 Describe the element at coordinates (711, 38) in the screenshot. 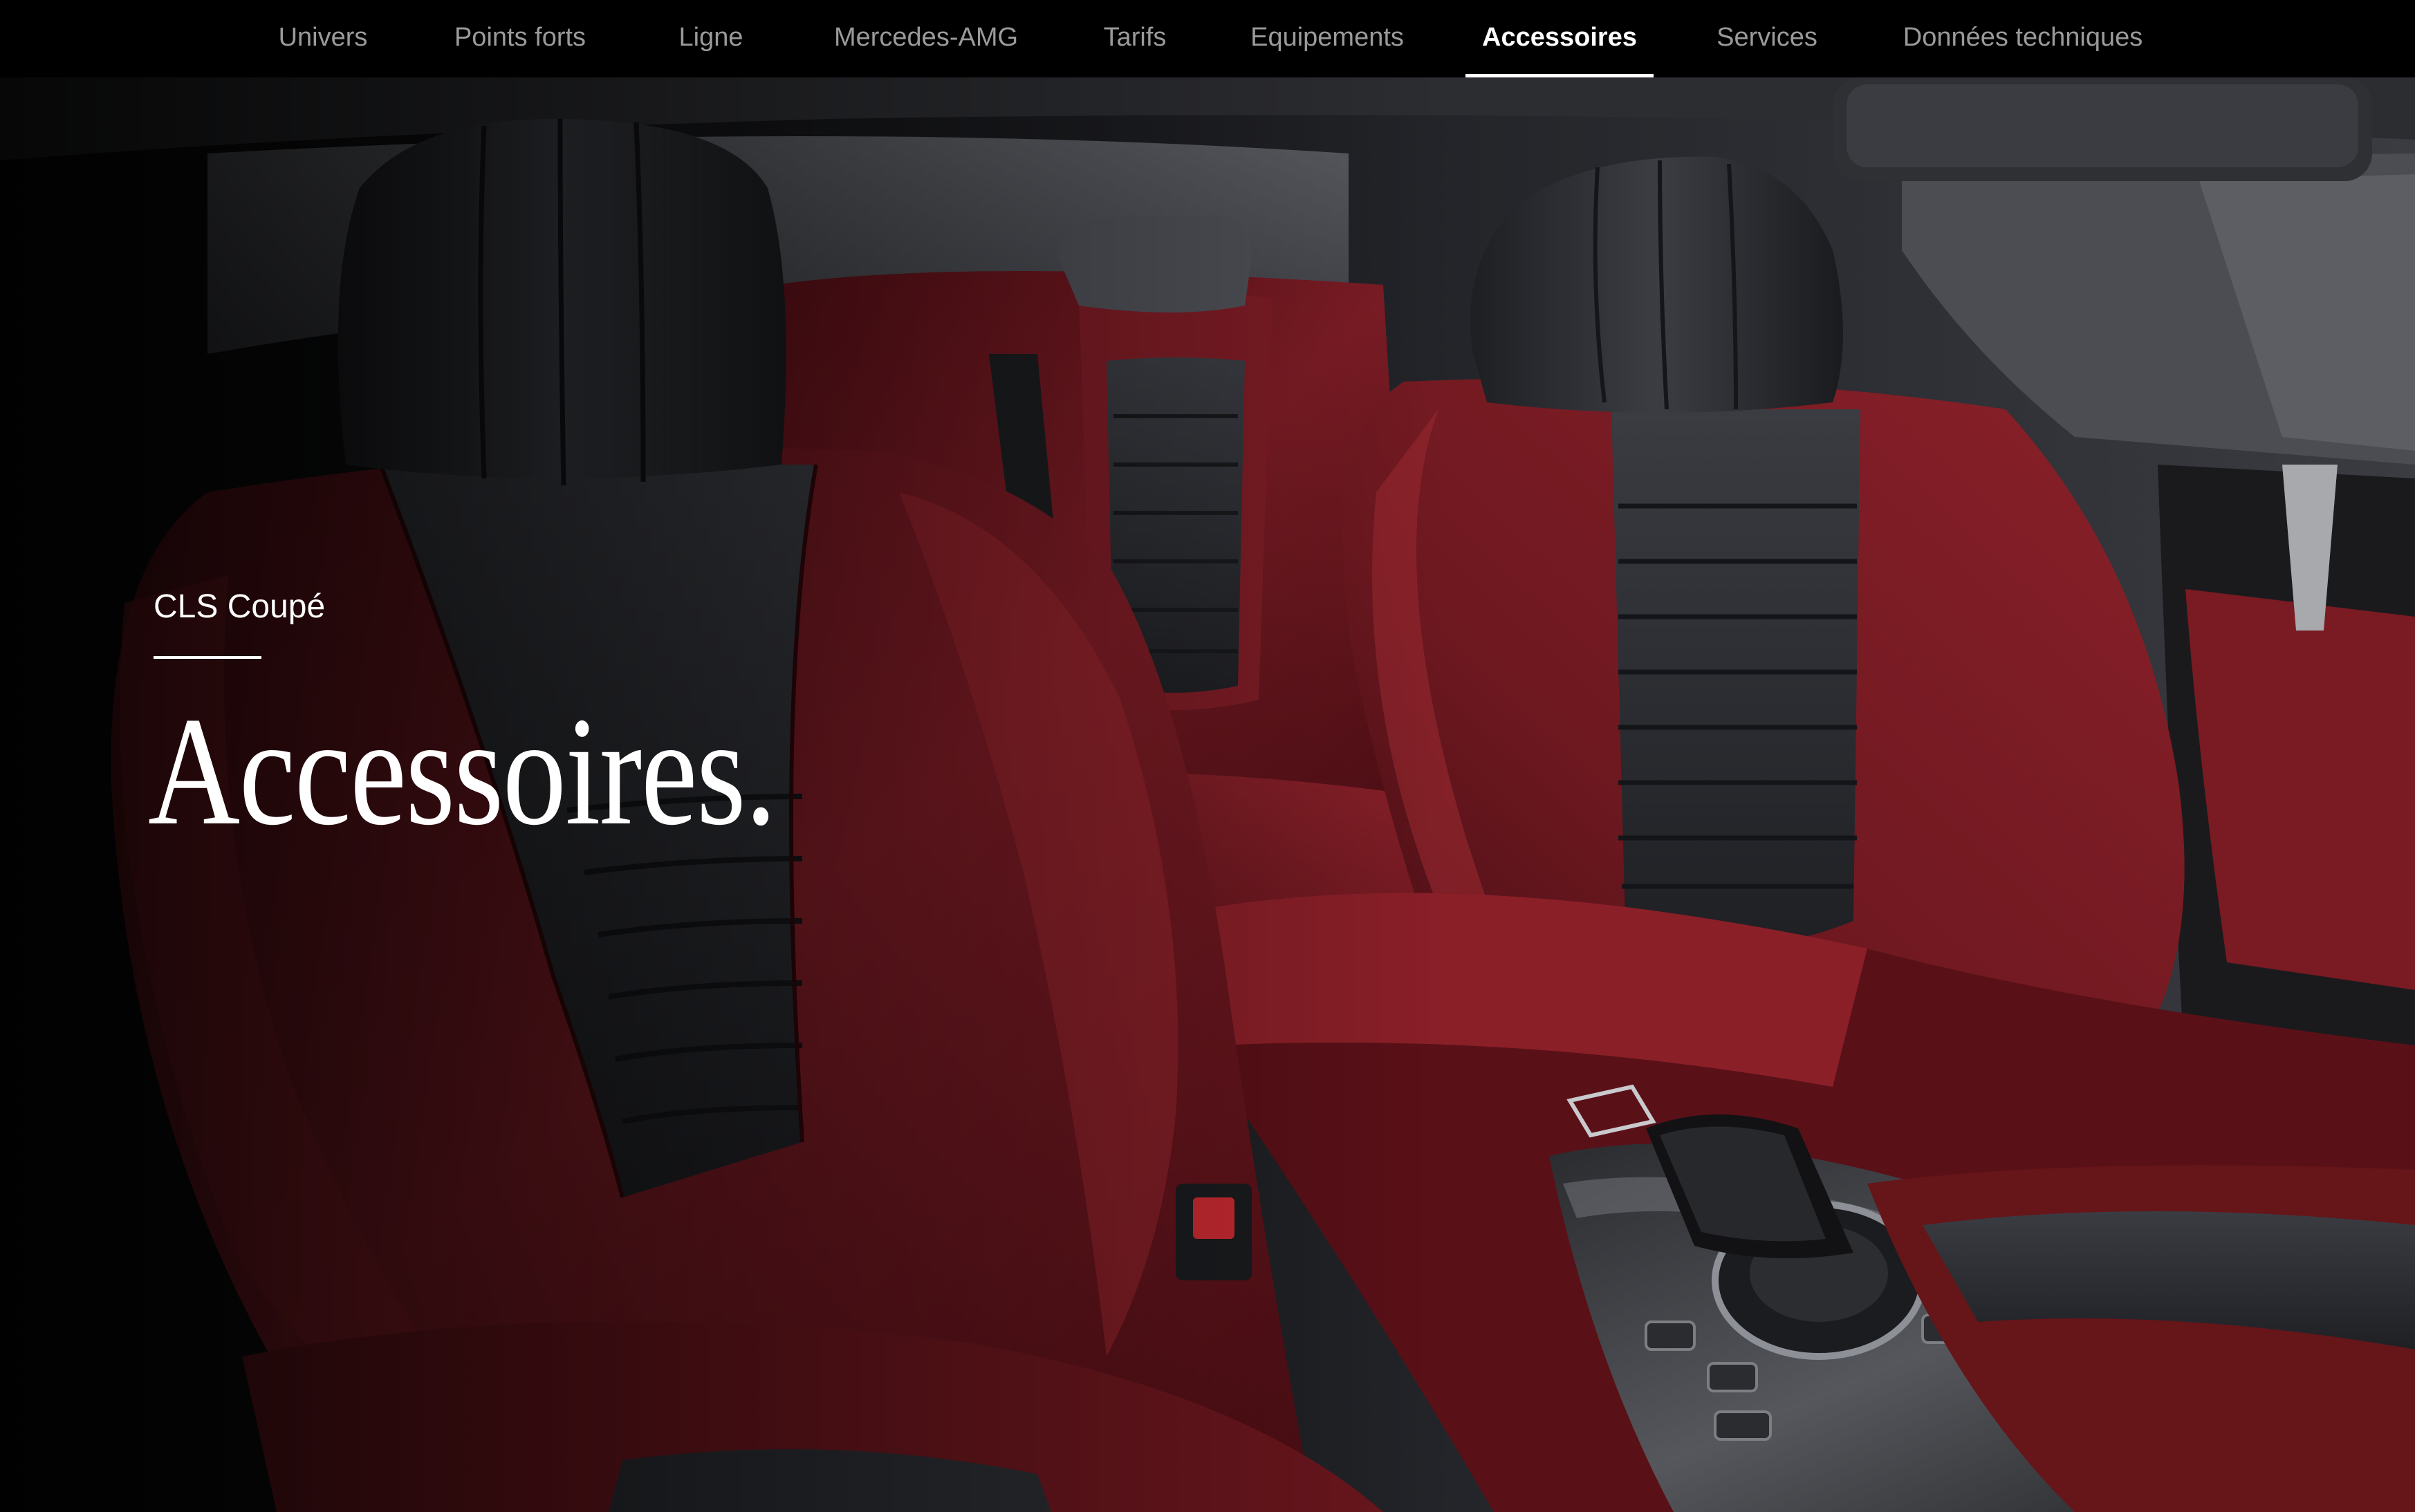

I see `nav-item-ligne: Ligne` at that location.